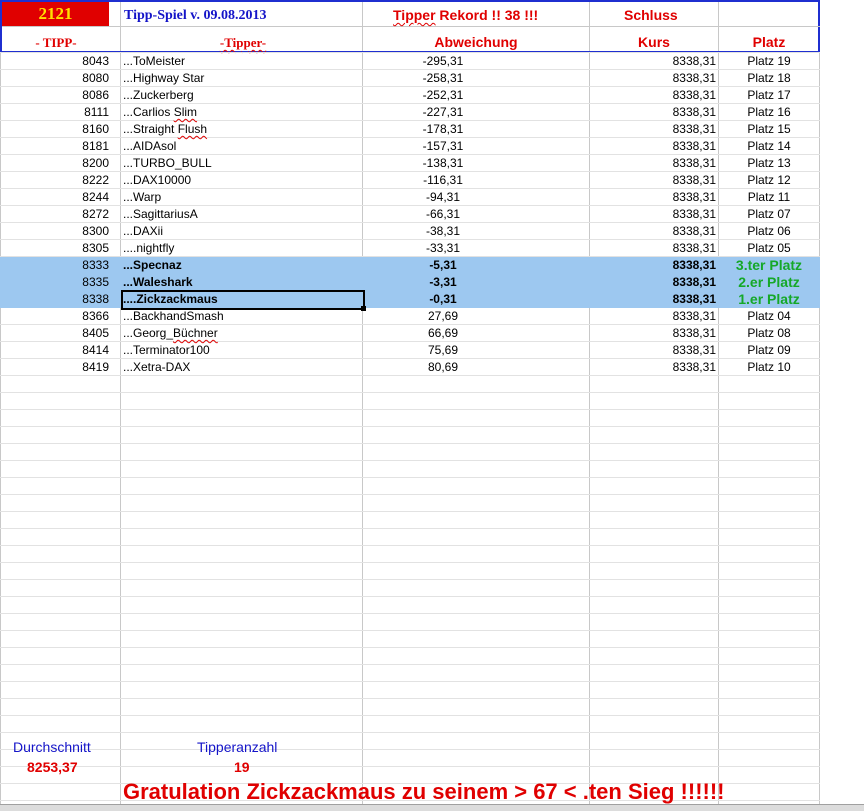 Image resolution: width=864 pixels, height=811 pixels. Describe the element at coordinates (443, 112) in the screenshot. I see `abweichung-cell: -227,31` at that location.